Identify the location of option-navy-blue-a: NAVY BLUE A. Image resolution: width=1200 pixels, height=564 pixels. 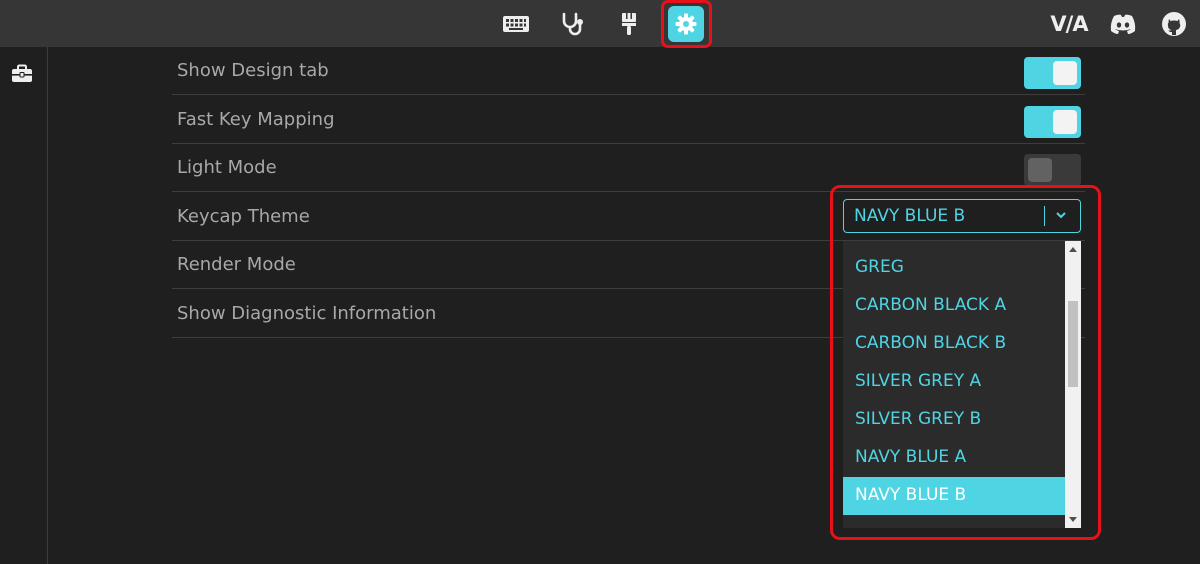
(954, 458).